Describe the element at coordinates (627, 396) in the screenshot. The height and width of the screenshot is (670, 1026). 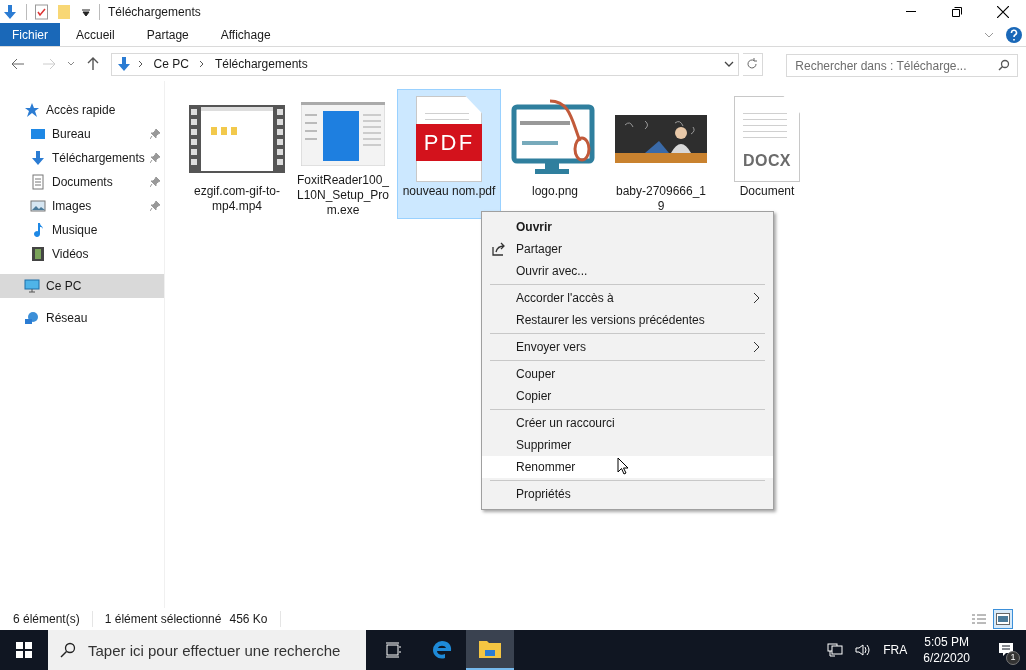
I see `menu-item: Copier` at that location.